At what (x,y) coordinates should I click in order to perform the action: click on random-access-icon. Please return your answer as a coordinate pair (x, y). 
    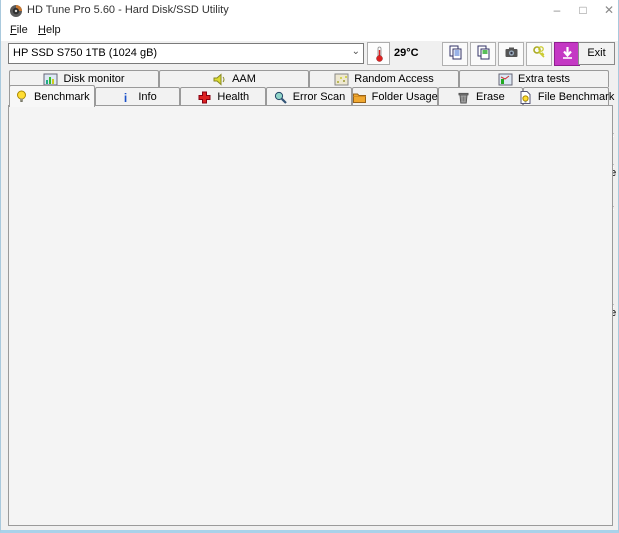
    Looking at the image, I should click on (341, 79).